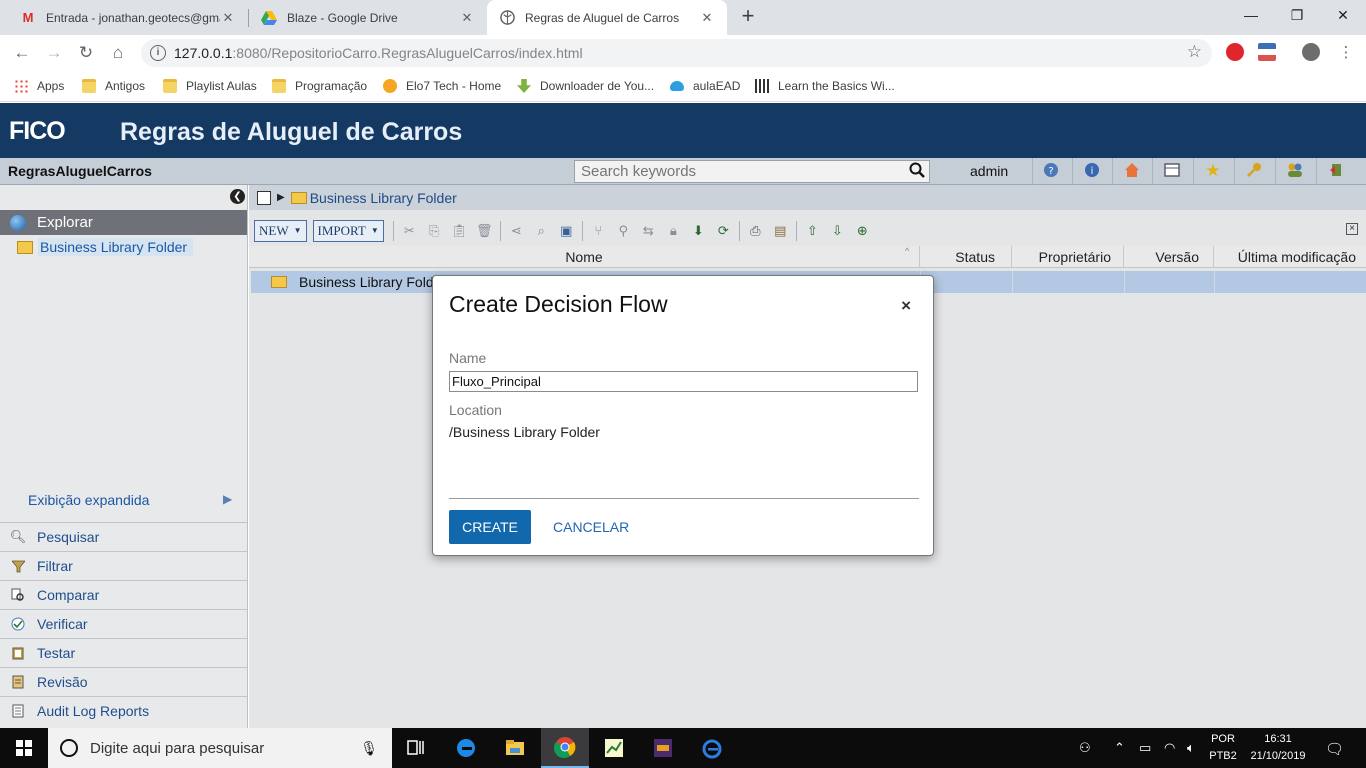 This screenshot has height=768, width=1366. I want to click on collapse-panel-icon: ❮, so click(237, 196).